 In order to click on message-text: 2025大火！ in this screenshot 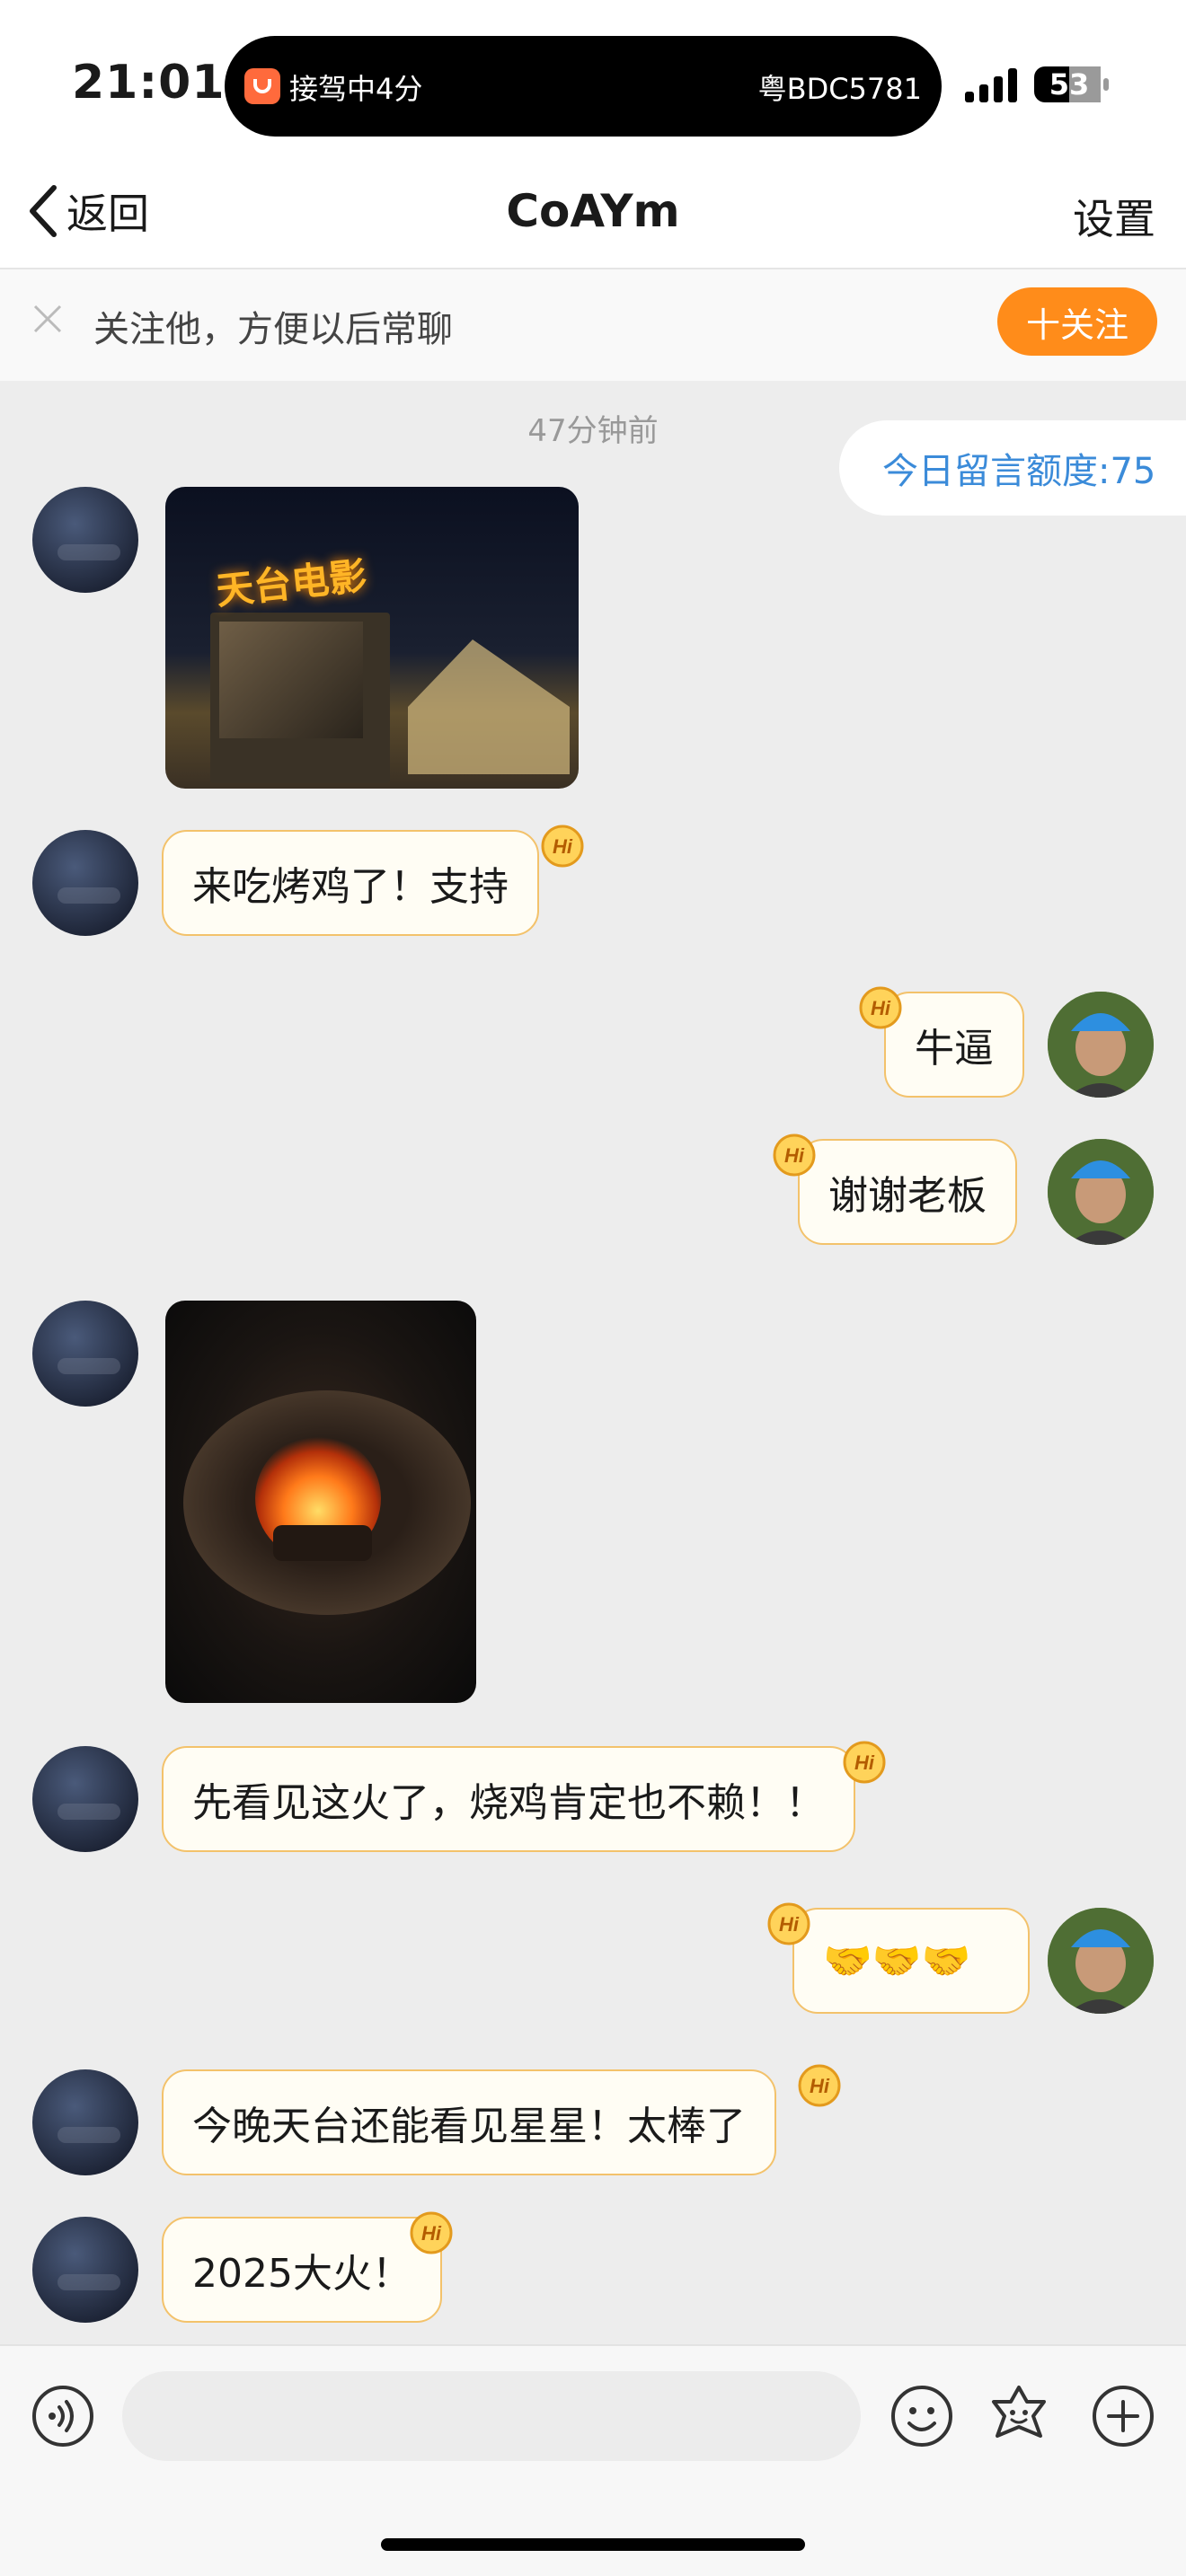, I will do `click(302, 2274)`.